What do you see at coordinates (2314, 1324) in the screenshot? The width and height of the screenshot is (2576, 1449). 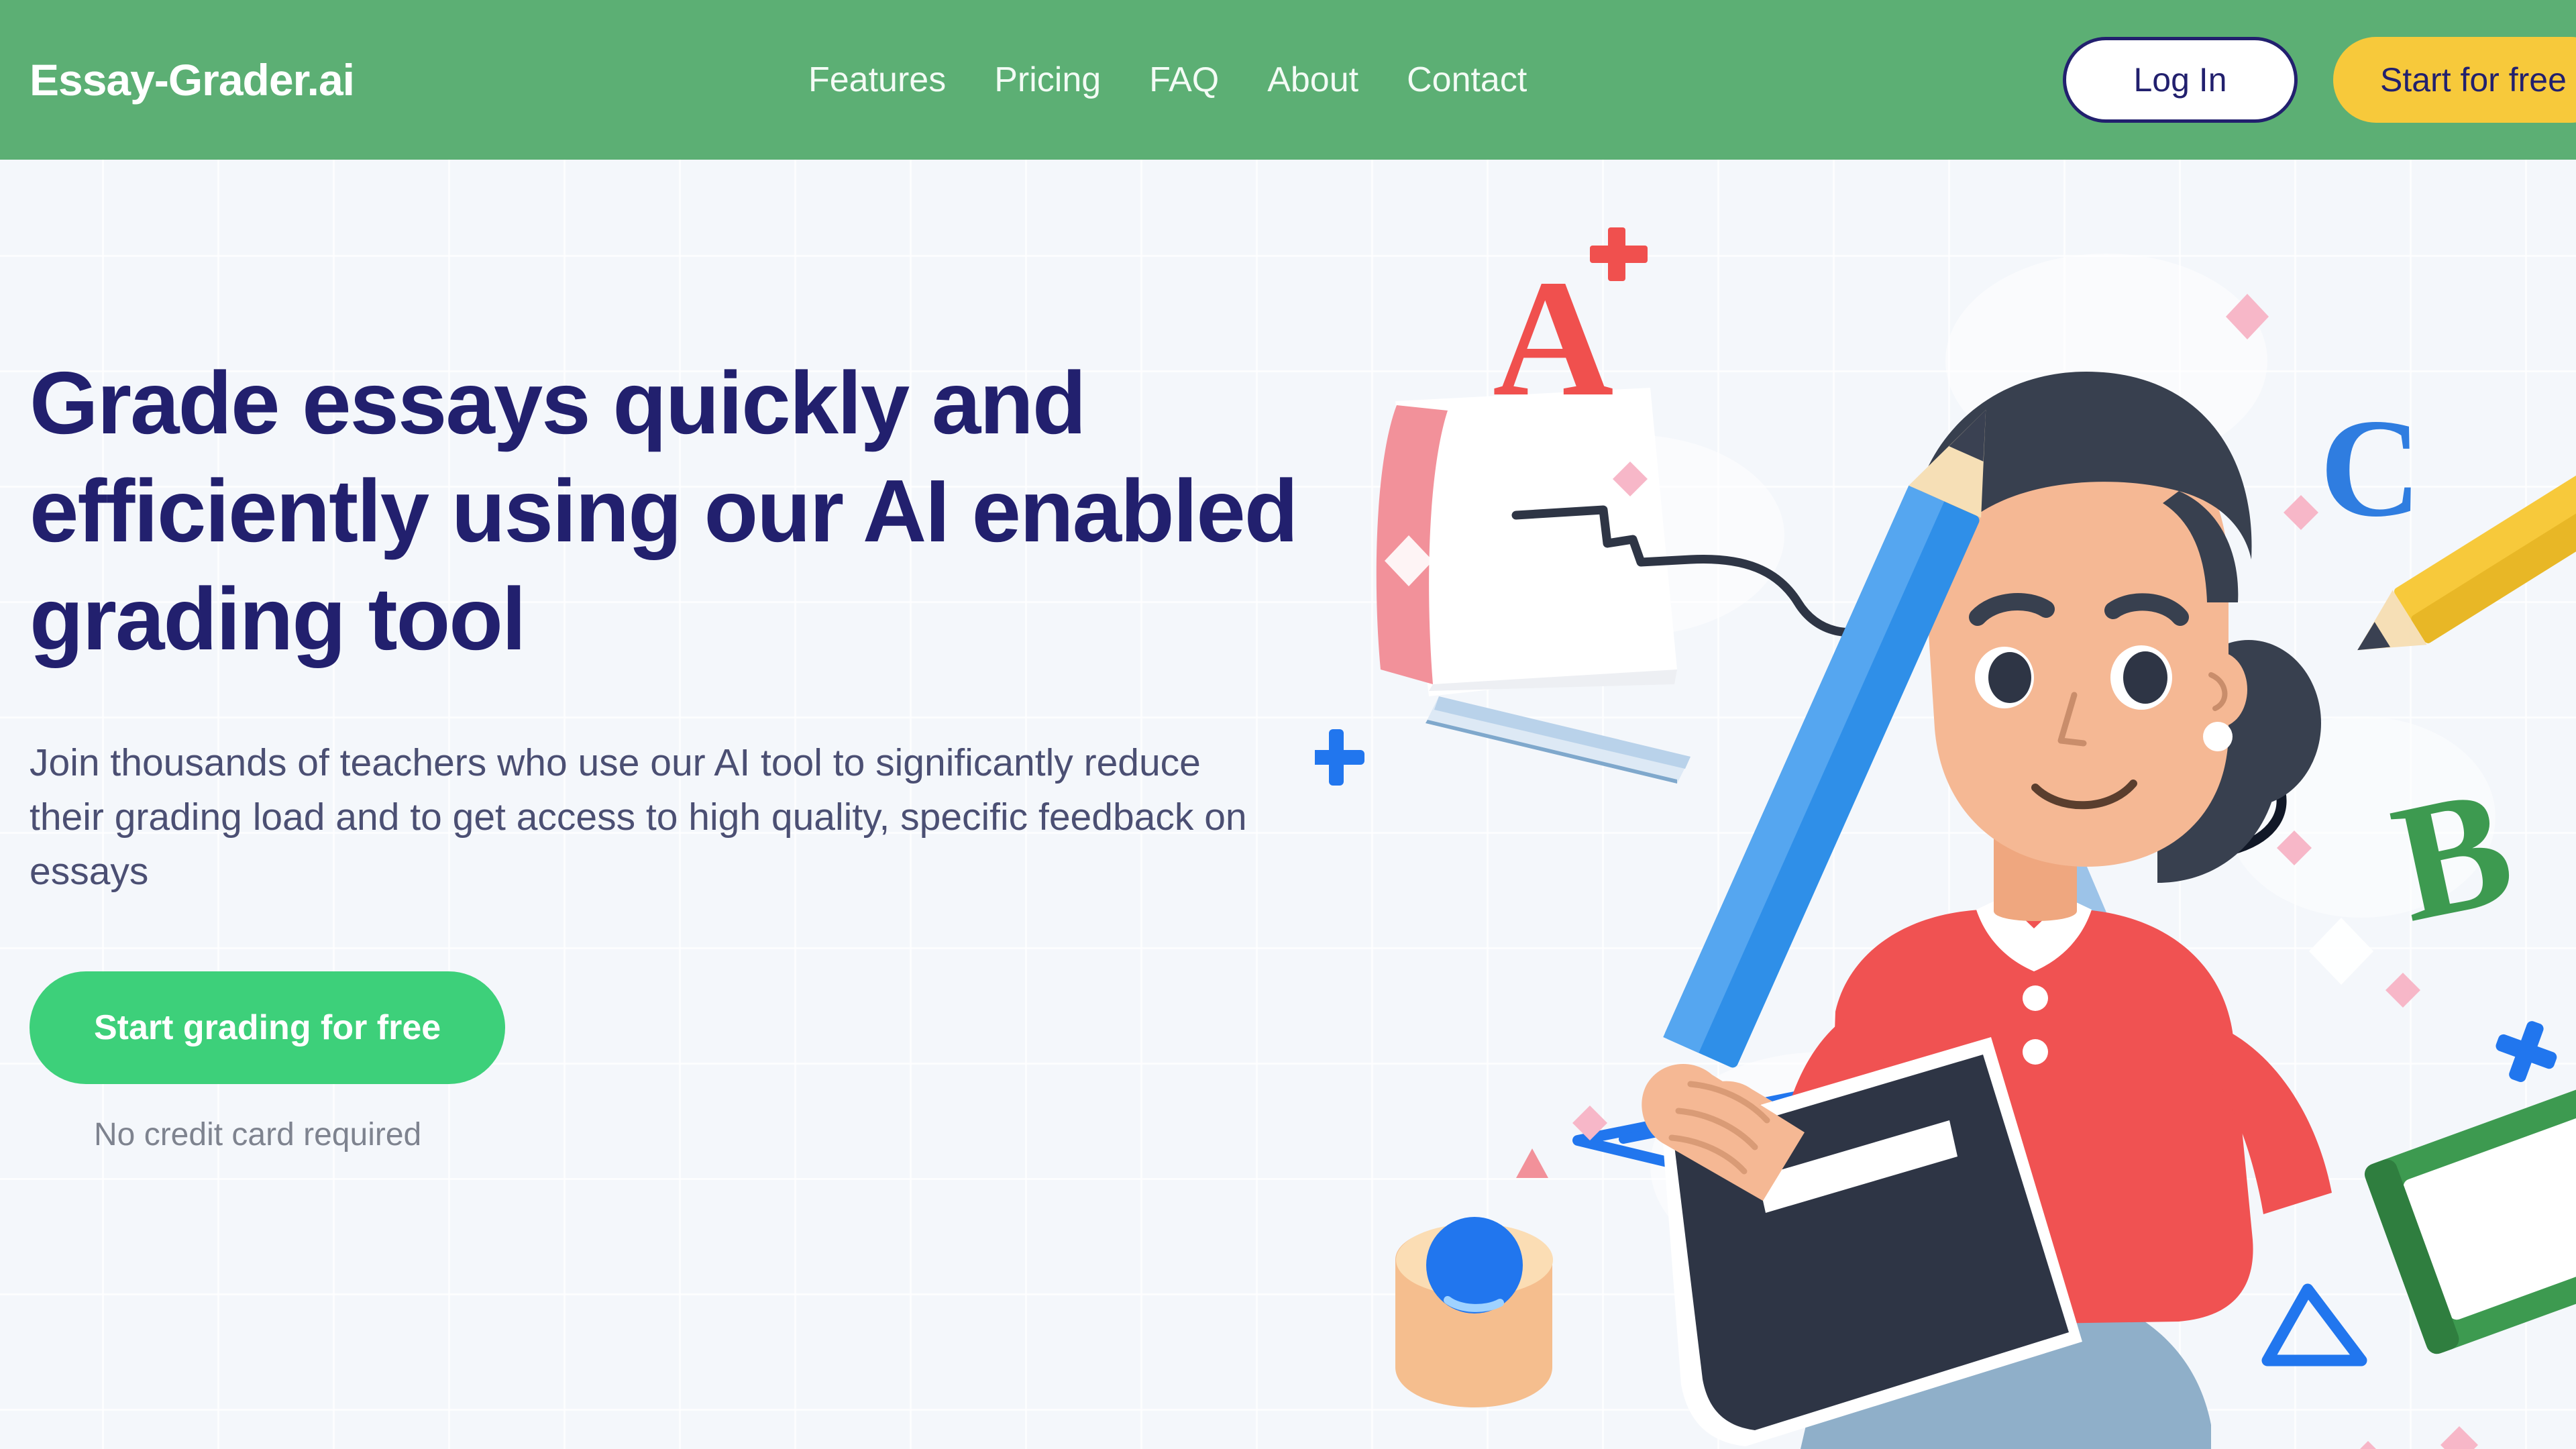 I see `triangle-outline-decor` at bounding box center [2314, 1324].